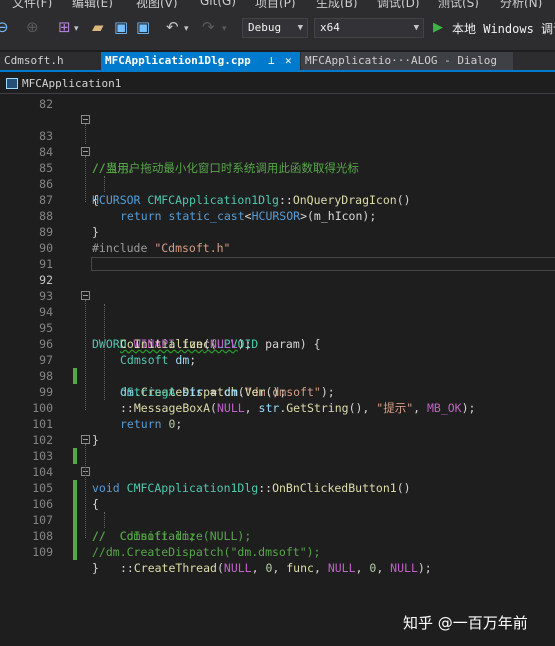  I want to click on code-line: 102, so click(277, 440).